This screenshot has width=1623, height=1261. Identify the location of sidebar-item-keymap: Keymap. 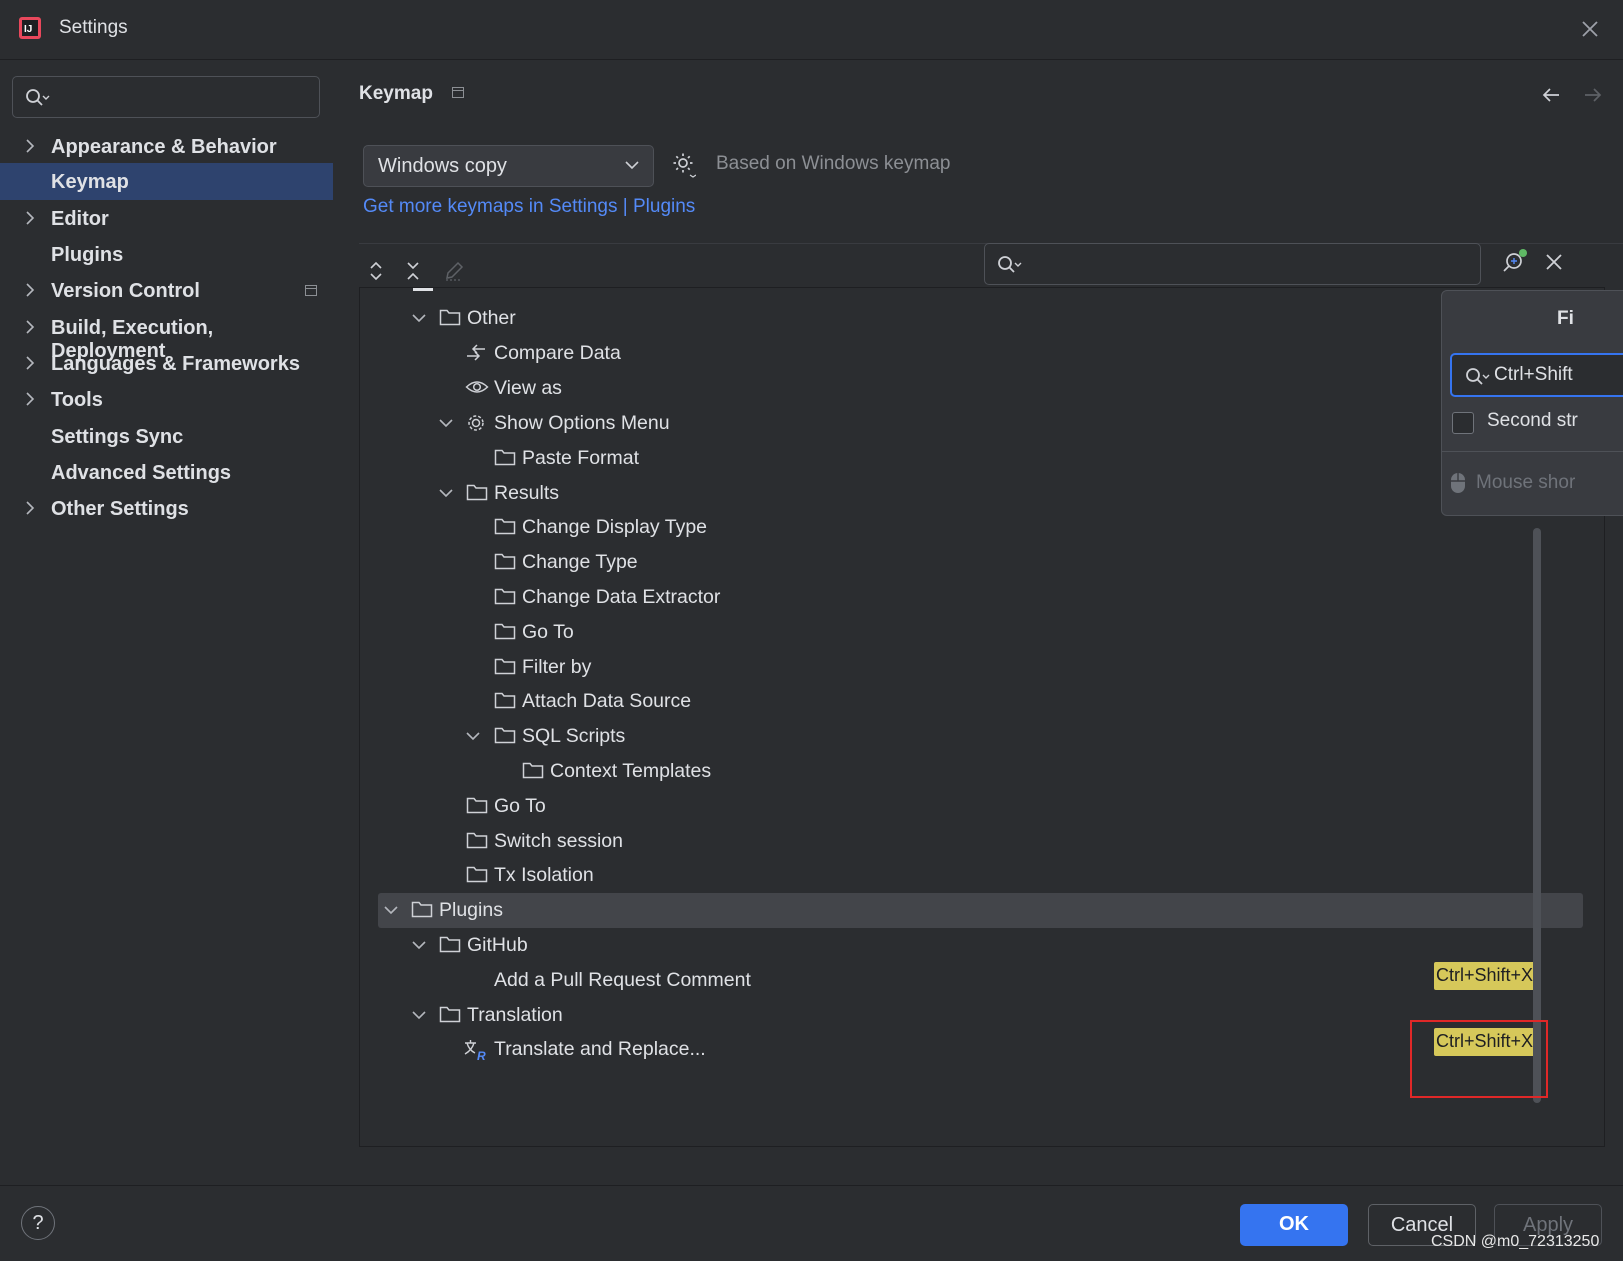
(166, 181).